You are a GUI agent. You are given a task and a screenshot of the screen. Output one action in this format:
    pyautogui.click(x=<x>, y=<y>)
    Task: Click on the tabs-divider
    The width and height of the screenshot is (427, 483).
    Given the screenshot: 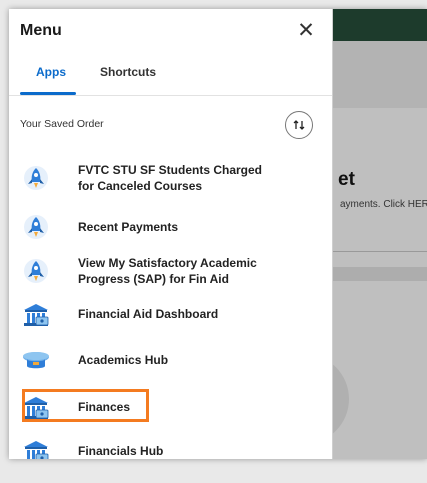 What is the action you would take?
    pyautogui.click(x=170, y=95)
    